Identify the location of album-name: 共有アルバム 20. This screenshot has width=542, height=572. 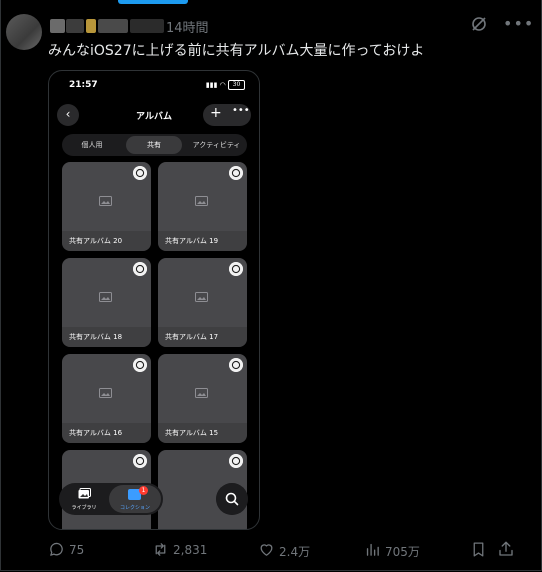
(106, 241).